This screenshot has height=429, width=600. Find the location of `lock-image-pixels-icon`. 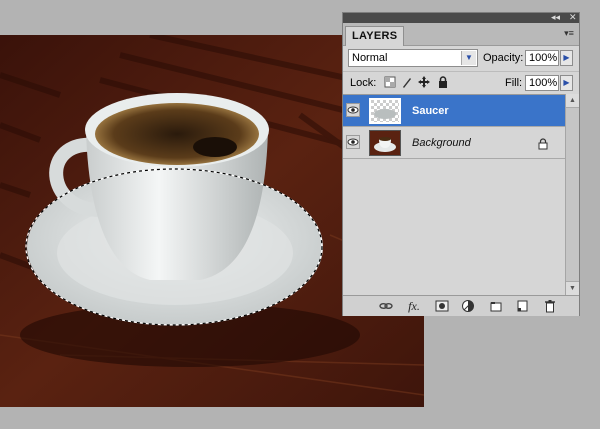

lock-image-pixels-icon is located at coordinates (407, 82).